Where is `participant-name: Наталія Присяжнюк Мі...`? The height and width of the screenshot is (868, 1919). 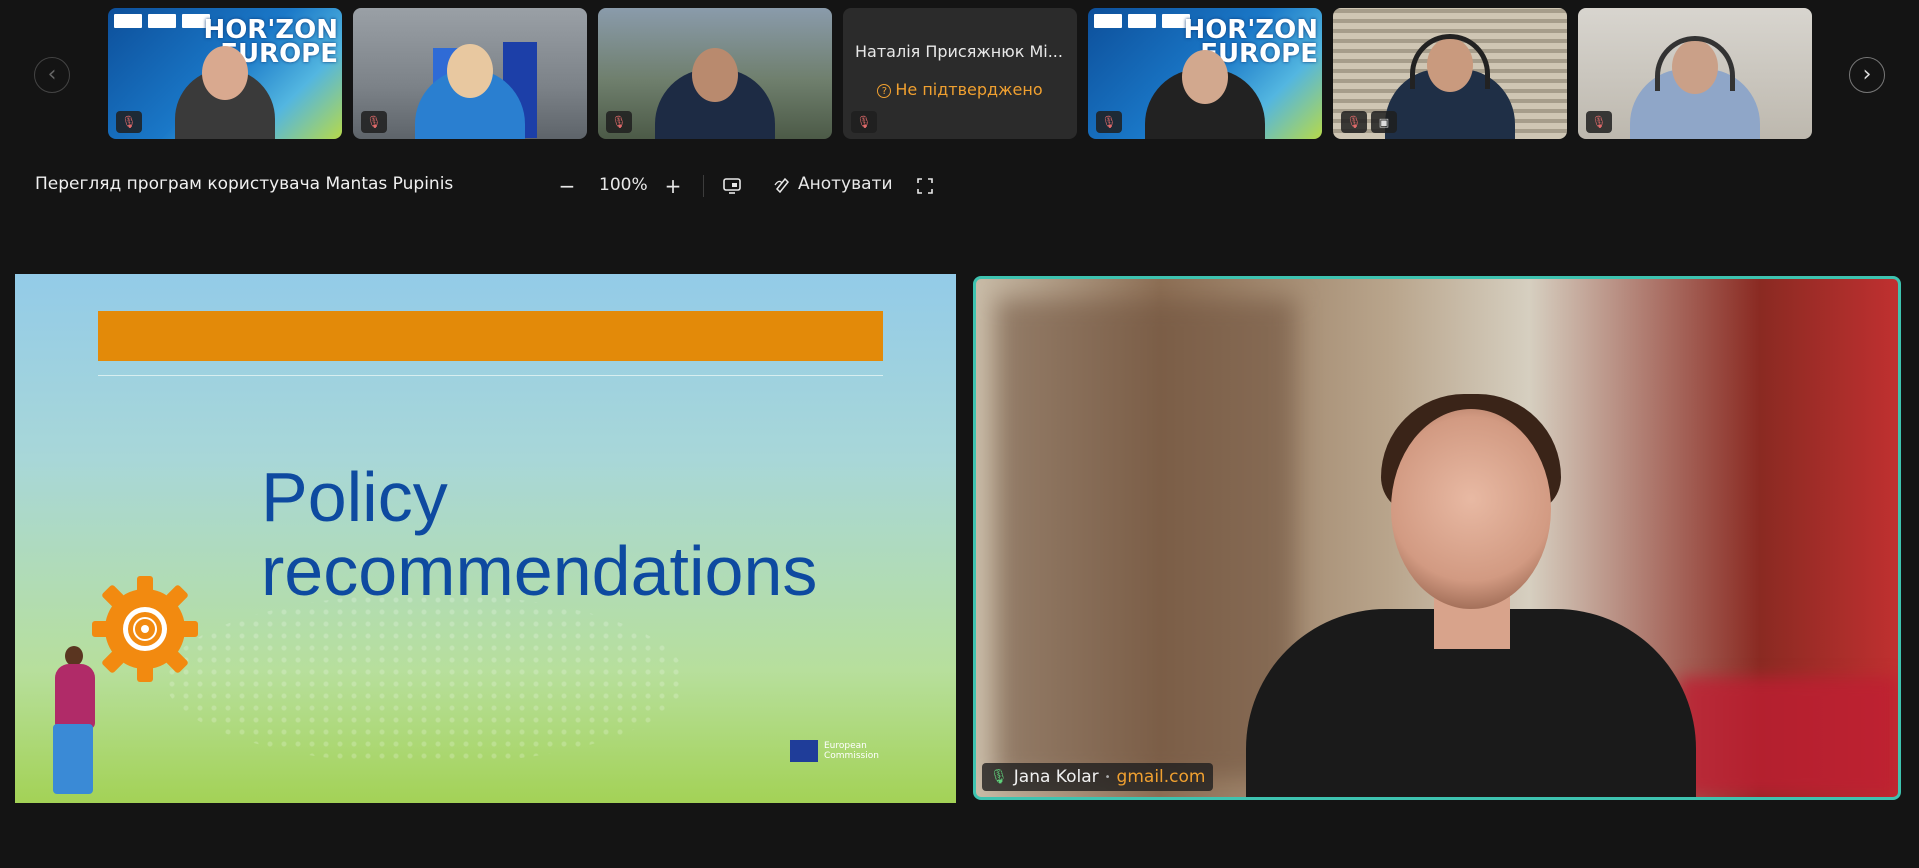 participant-name: Наталія Присяжнюк Мі... is located at coordinates (959, 51).